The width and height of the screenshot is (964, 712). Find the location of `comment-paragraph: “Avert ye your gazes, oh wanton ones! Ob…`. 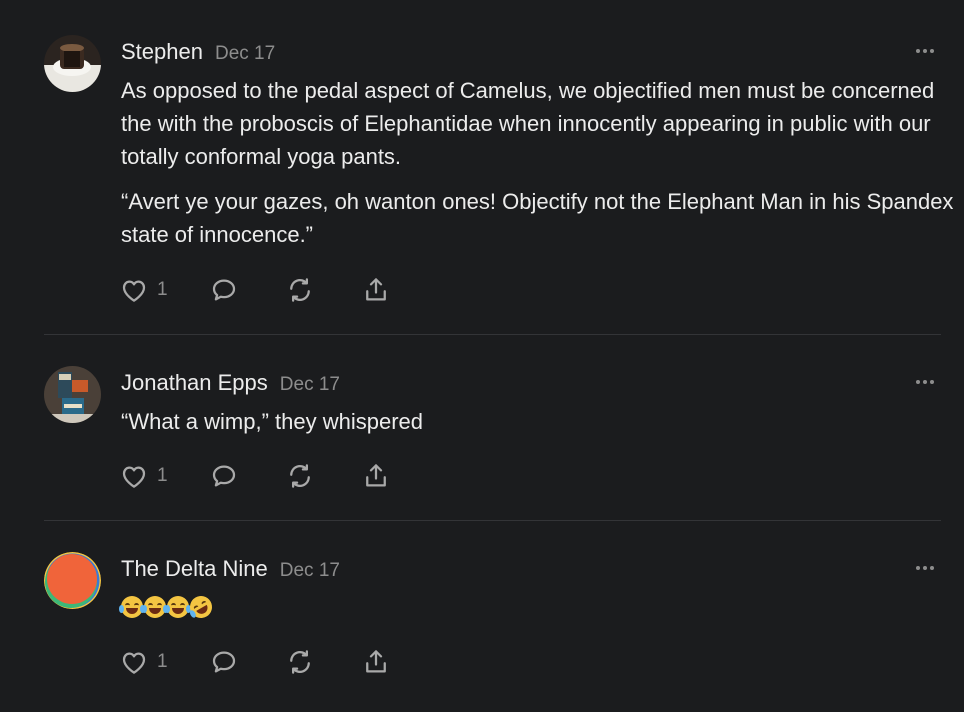

comment-paragraph: “Avert ye your gazes, oh wanton ones! Ob… is located at coordinates (537, 218).